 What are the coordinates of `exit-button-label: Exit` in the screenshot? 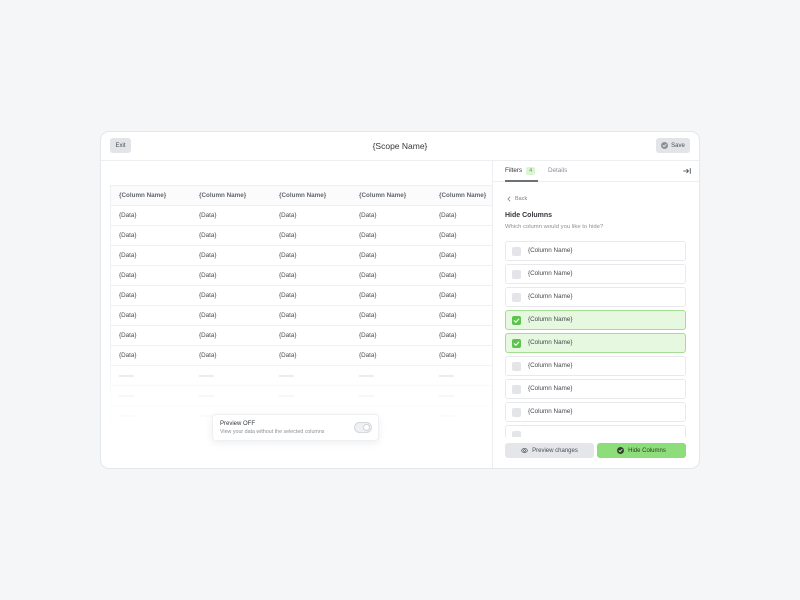 It's located at (120, 145).